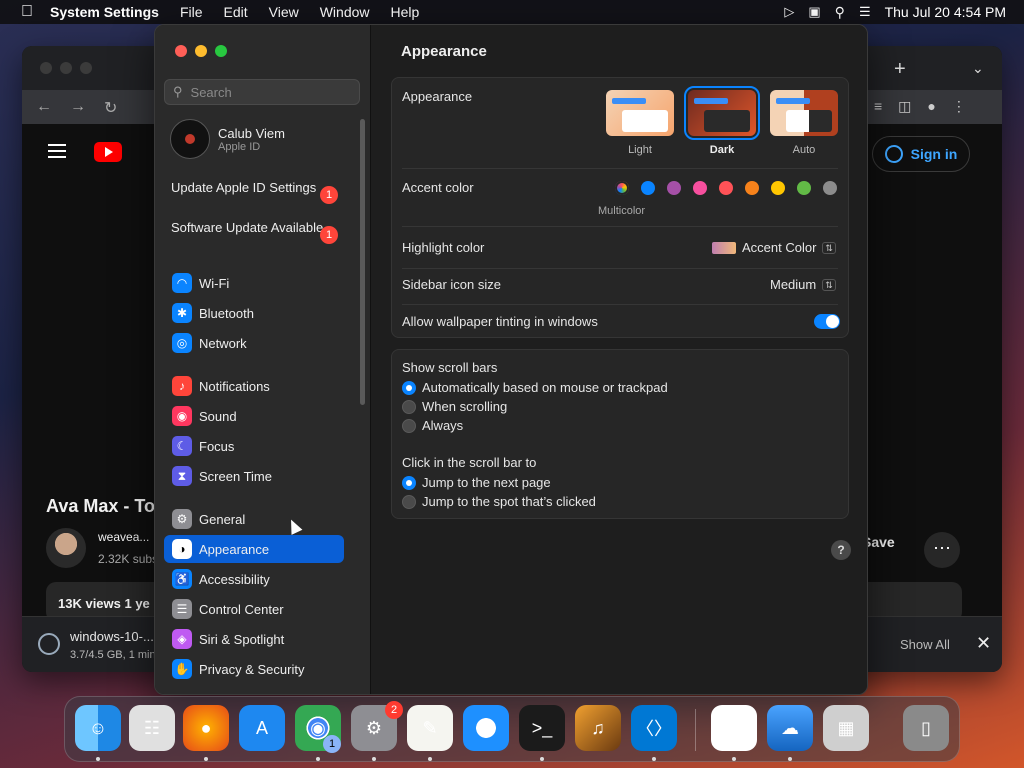 This screenshot has width=1024, height=768. What do you see at coordinates (254, 416) in the screenshot?
I see `sidebar-item-sound: ◉ Sound` at bounding box center [254, 416].